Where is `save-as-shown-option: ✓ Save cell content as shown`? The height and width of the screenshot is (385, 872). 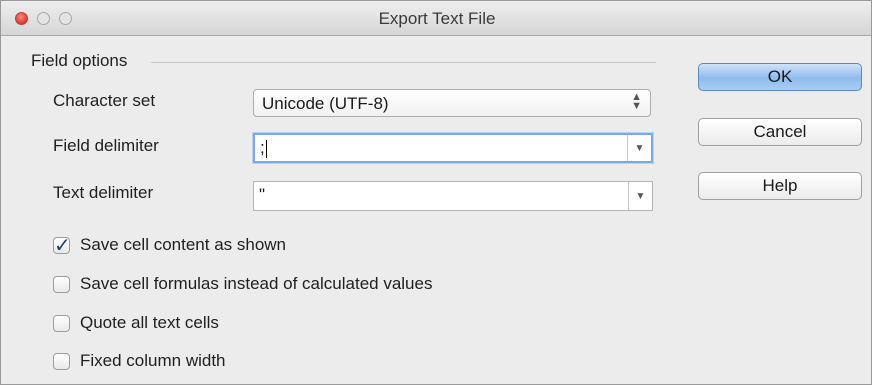
save-as-shown-option: ✓ Save cell content as shown is located at coordinates (170, 245).